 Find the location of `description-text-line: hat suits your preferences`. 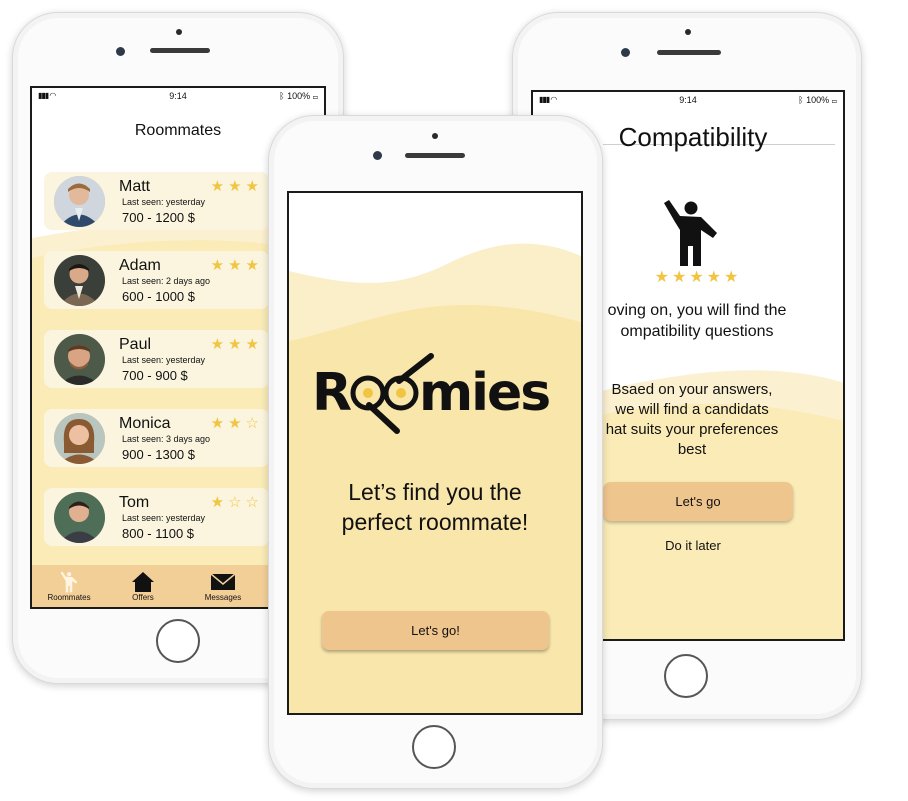

description-text-line: hat suits your preferences is located at coordinates (692, 429).